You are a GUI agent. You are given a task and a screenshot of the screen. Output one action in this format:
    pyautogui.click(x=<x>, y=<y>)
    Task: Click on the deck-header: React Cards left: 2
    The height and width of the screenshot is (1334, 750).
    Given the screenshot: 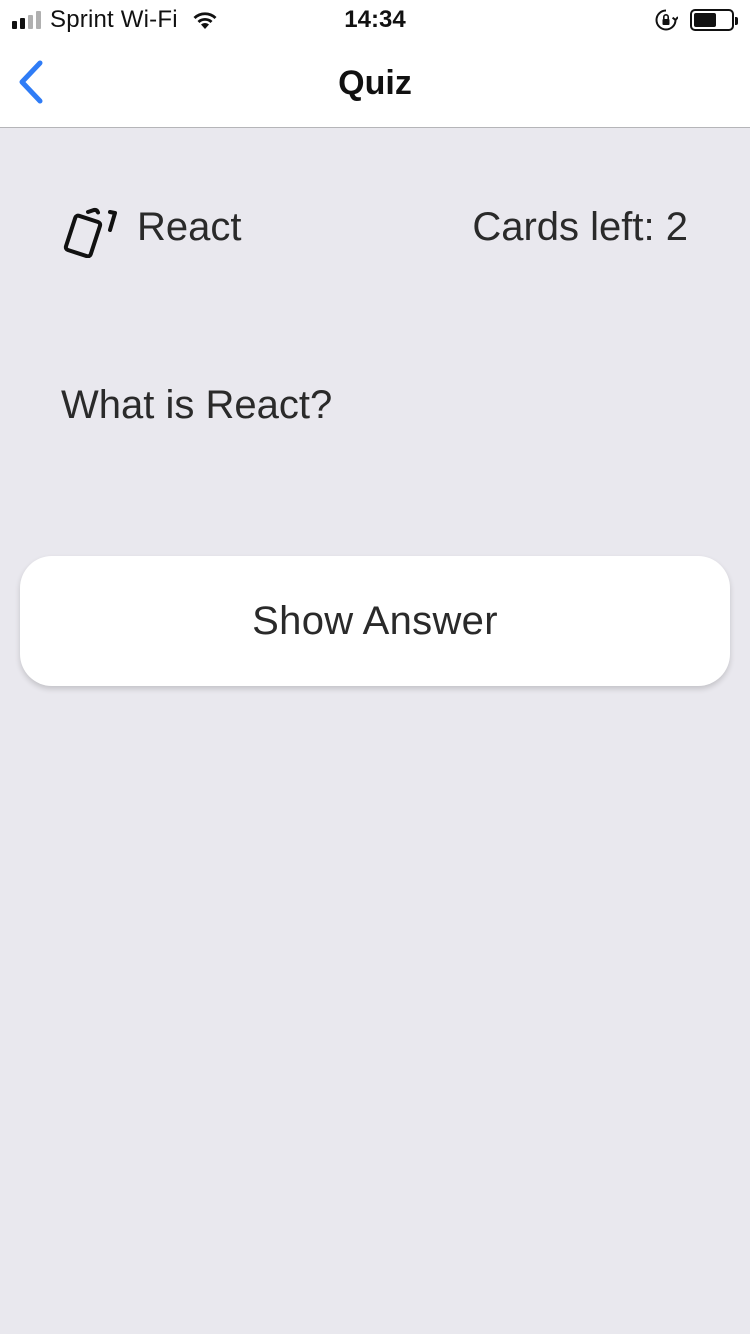 What is the action you would take?
    pyautogui.click(x=375, y=230)
    